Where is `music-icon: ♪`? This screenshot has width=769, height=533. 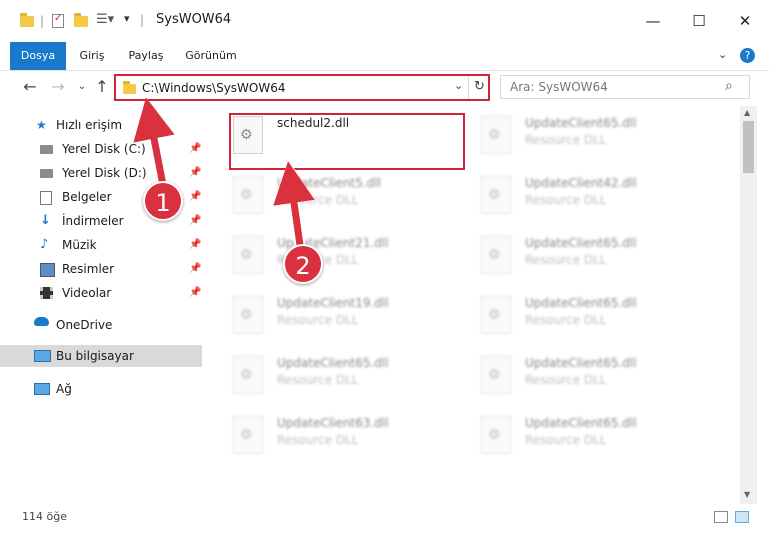 music-icon: ♪ is located at coordinates (44, 244).